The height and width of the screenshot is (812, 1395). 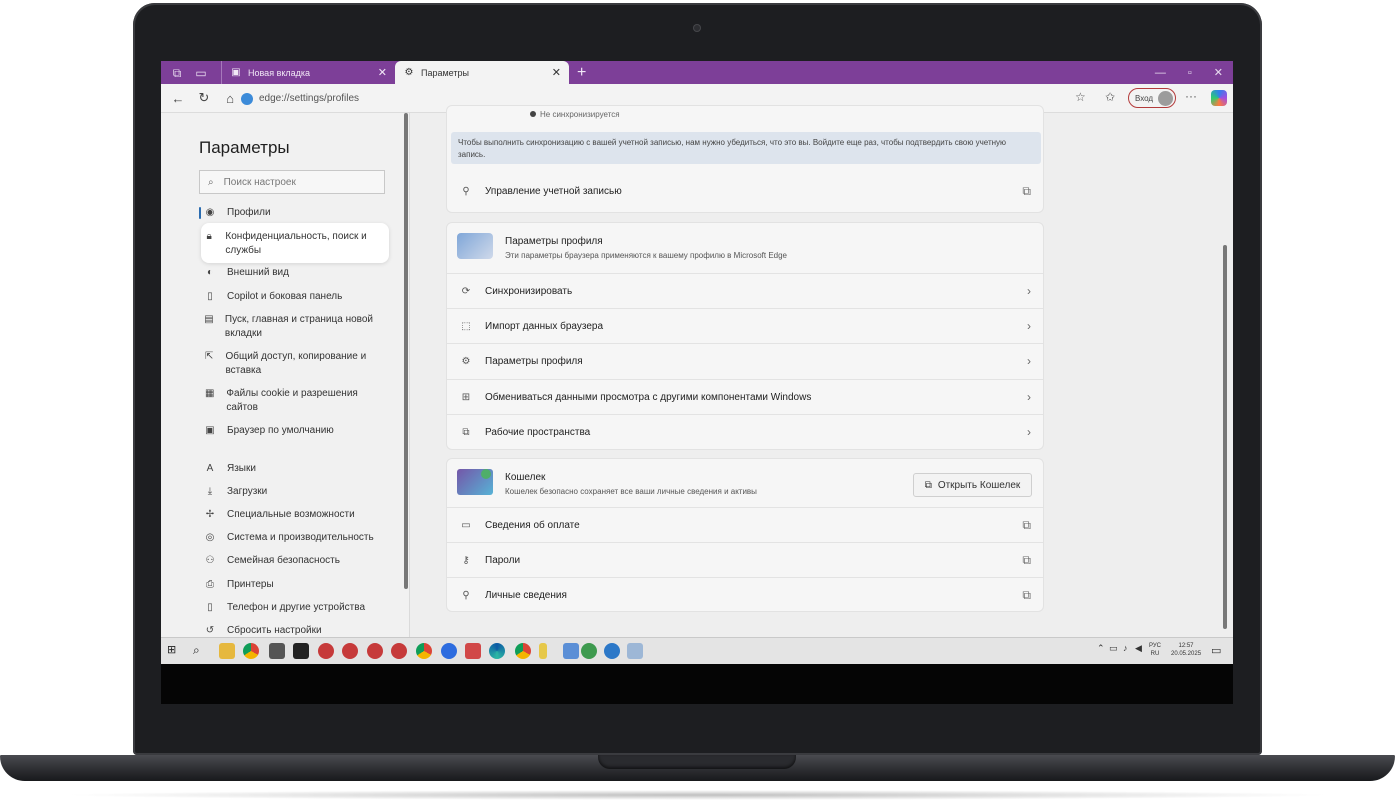 I want to click on back-icon: ←, so click(x=178, y=98).